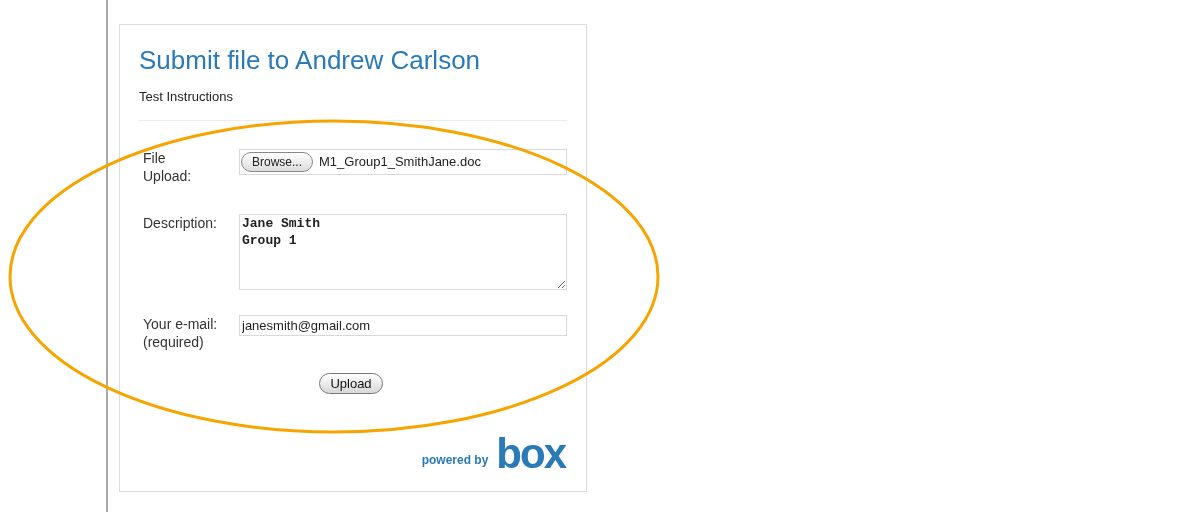 The width and height of the screenshot is (1192, 512). I want to click on field-label: Description:, so click(180, 223).